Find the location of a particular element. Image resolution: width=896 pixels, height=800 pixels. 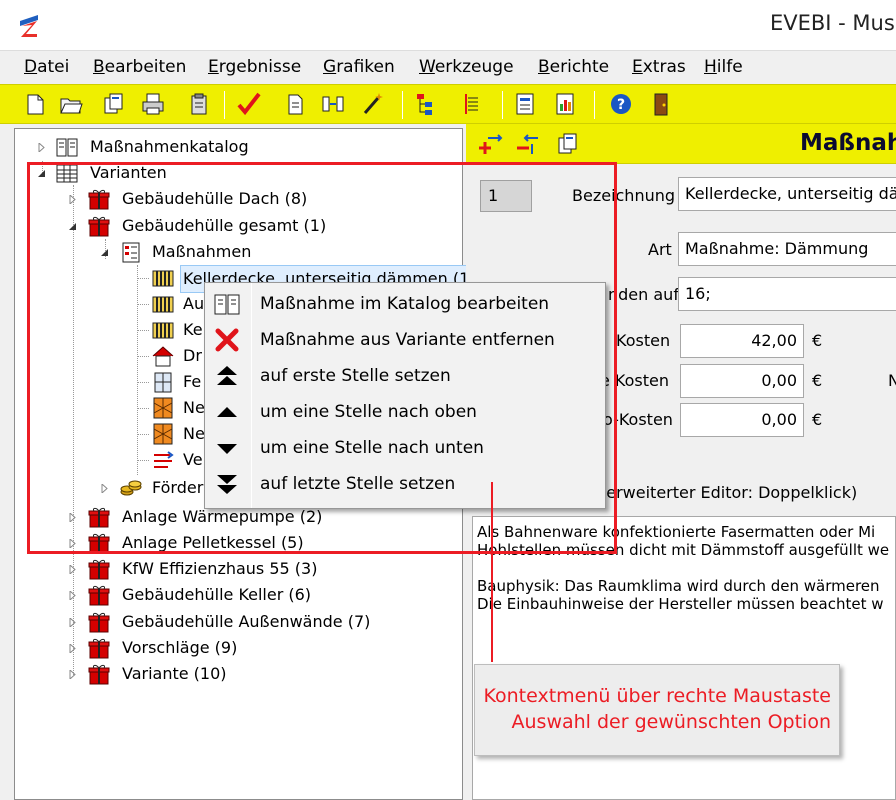

add-measure-icon is located at coordinates (490, 144).